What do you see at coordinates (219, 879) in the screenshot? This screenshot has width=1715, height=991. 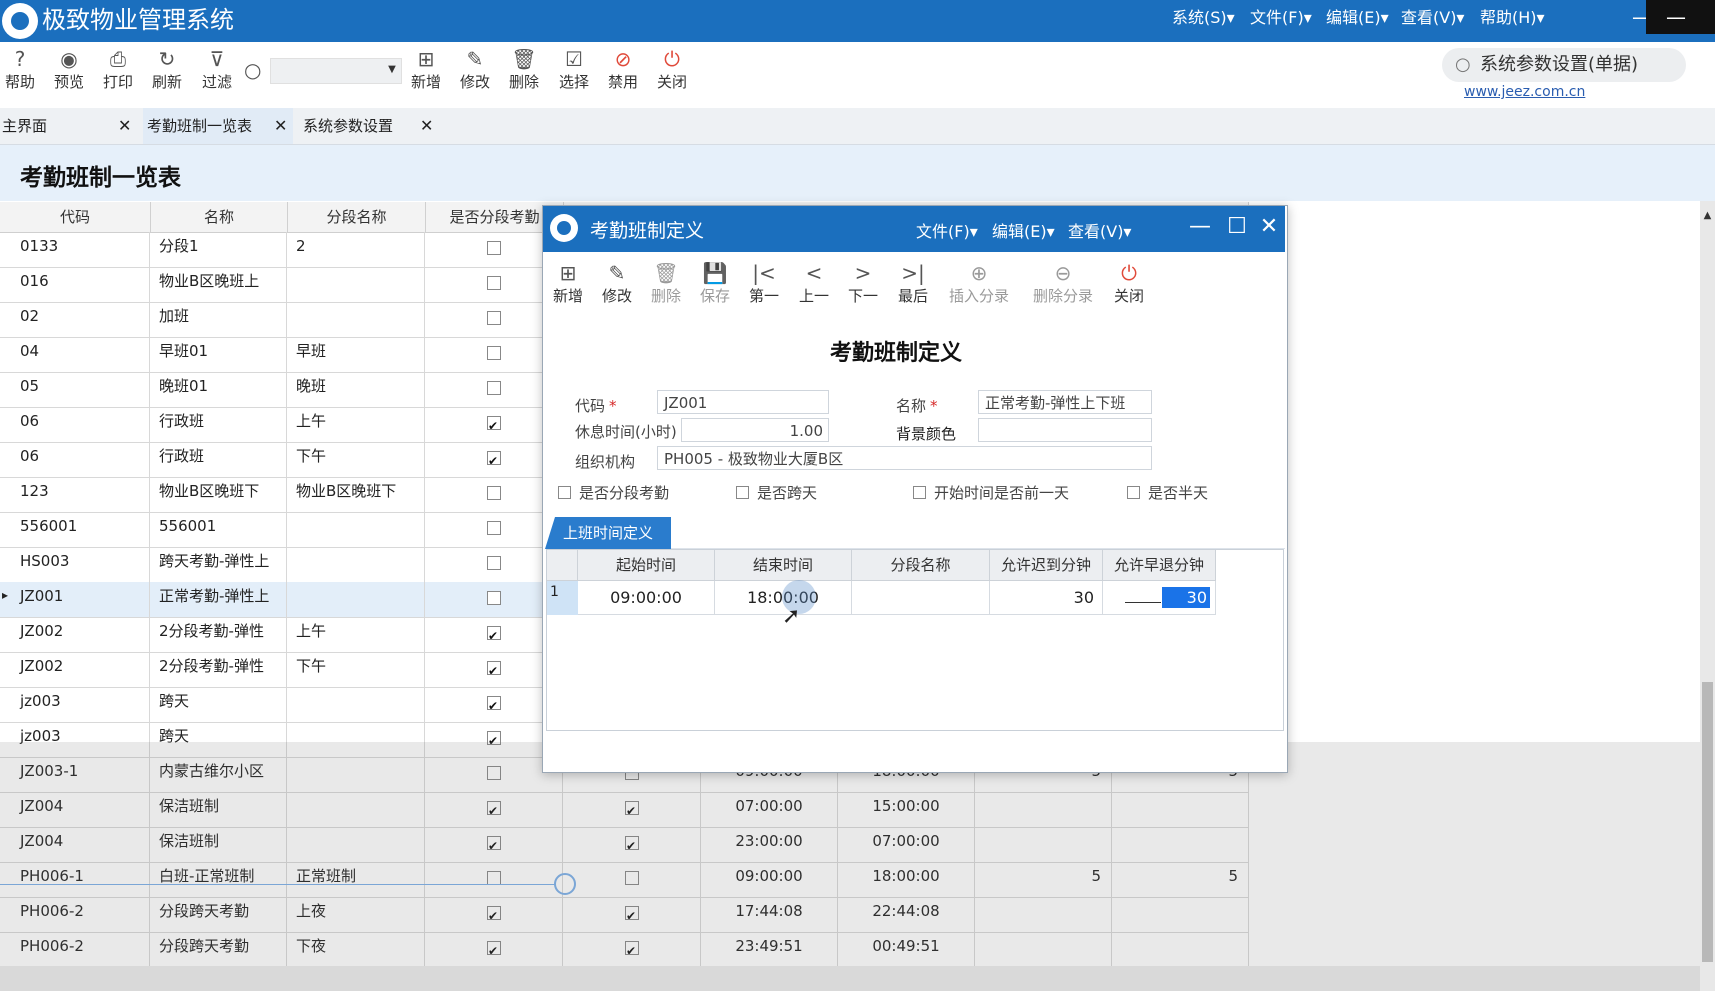 I see `cell-name: 白班-正常班制` at bounding box center [219, 879].